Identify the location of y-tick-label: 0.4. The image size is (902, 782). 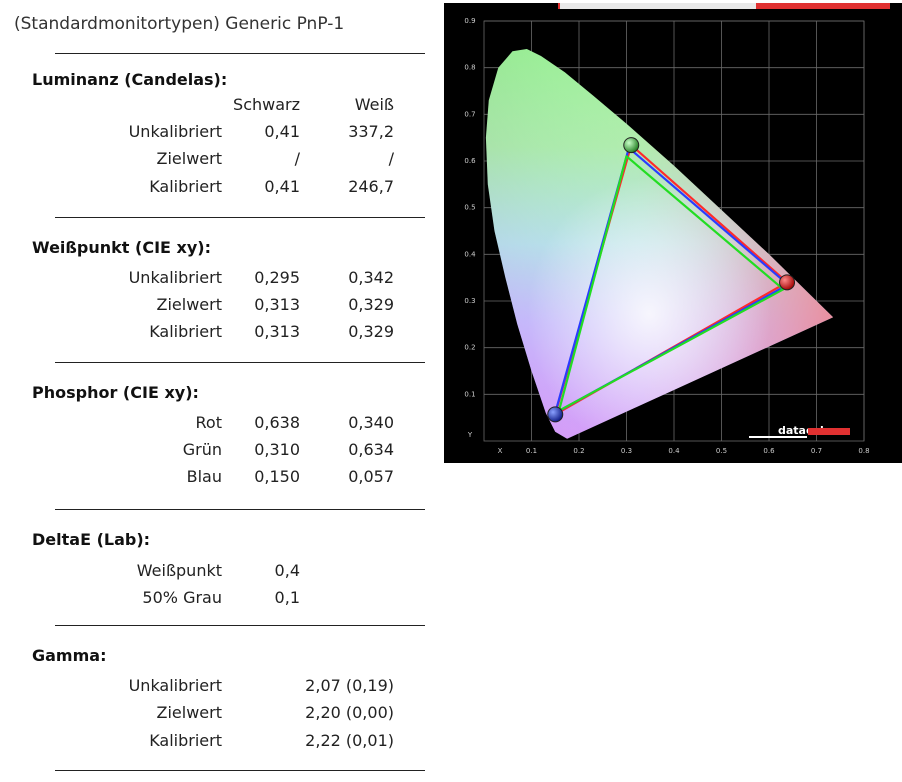
(470, 254).